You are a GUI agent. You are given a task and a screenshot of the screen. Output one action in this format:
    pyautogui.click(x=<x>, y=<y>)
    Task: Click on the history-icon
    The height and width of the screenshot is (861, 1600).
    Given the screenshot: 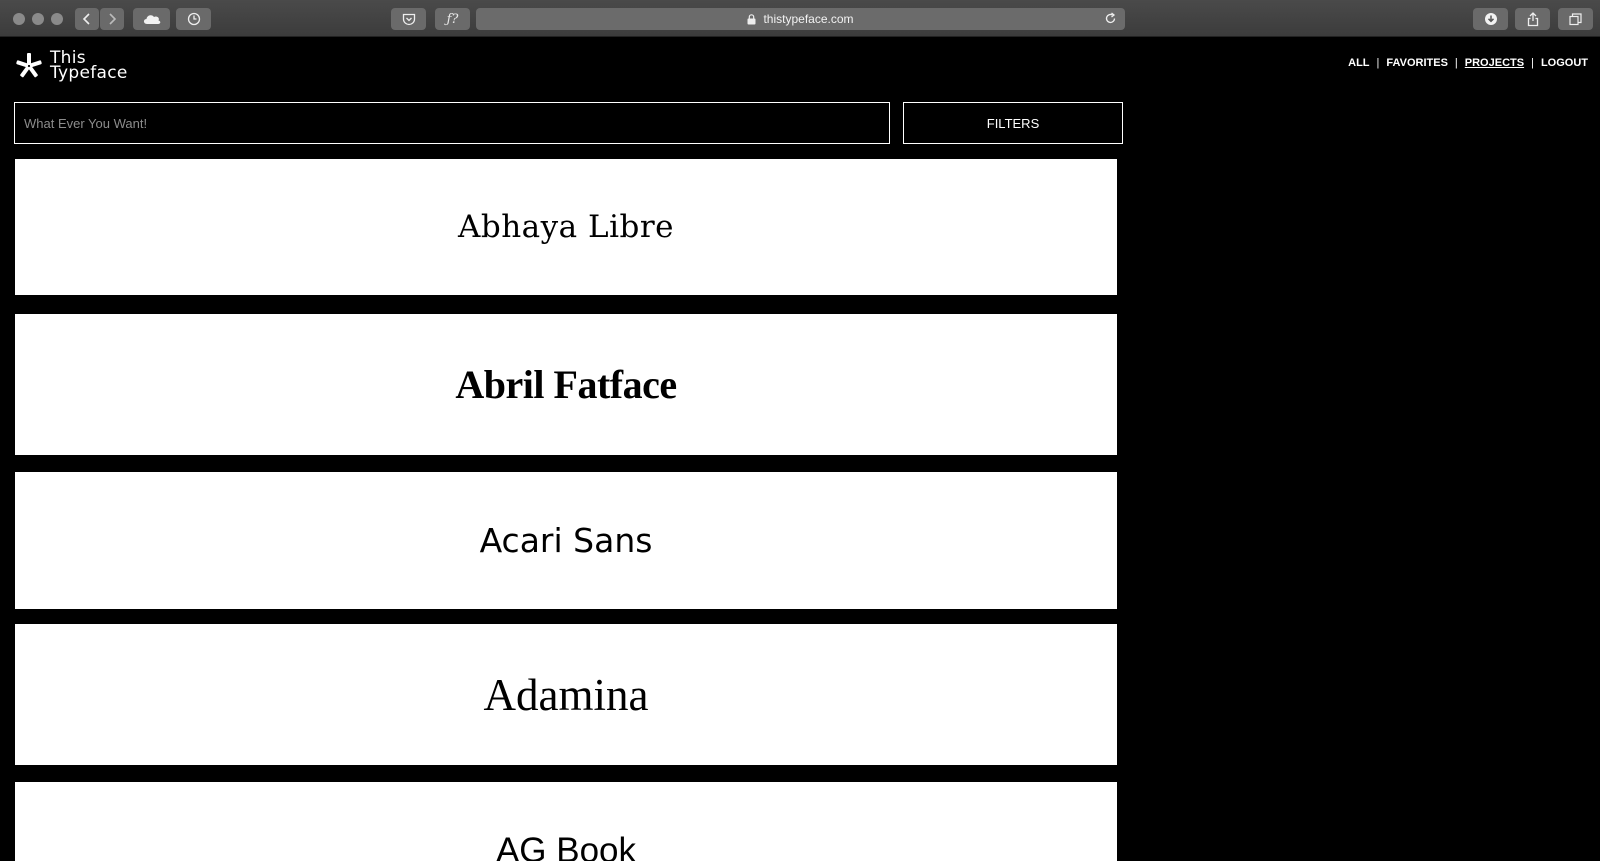 What is the action you would take?
    pyautogui.click(x=193, y=19)
    